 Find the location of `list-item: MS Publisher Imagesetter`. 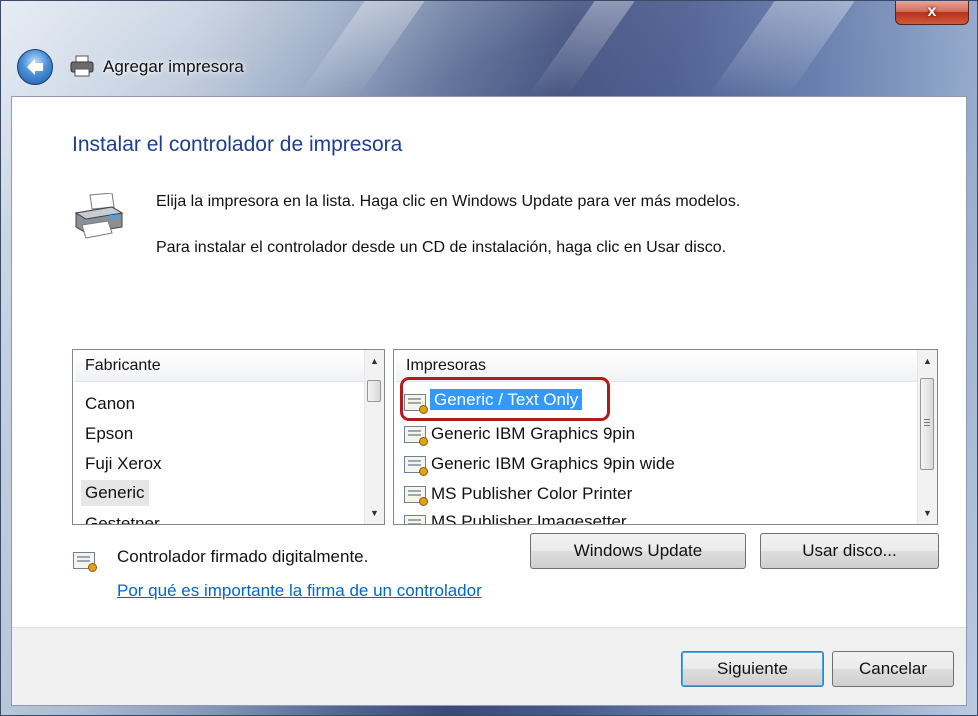

list-item: MS Publisher Imagesetter is located at coordinates (529, 518).